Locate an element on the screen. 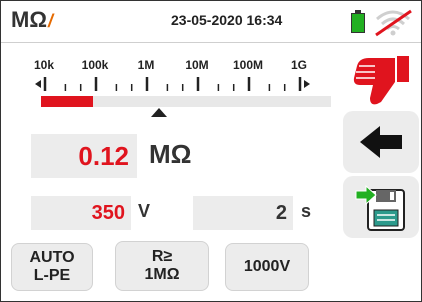  result-indicator is located at coordinates (381, 80).